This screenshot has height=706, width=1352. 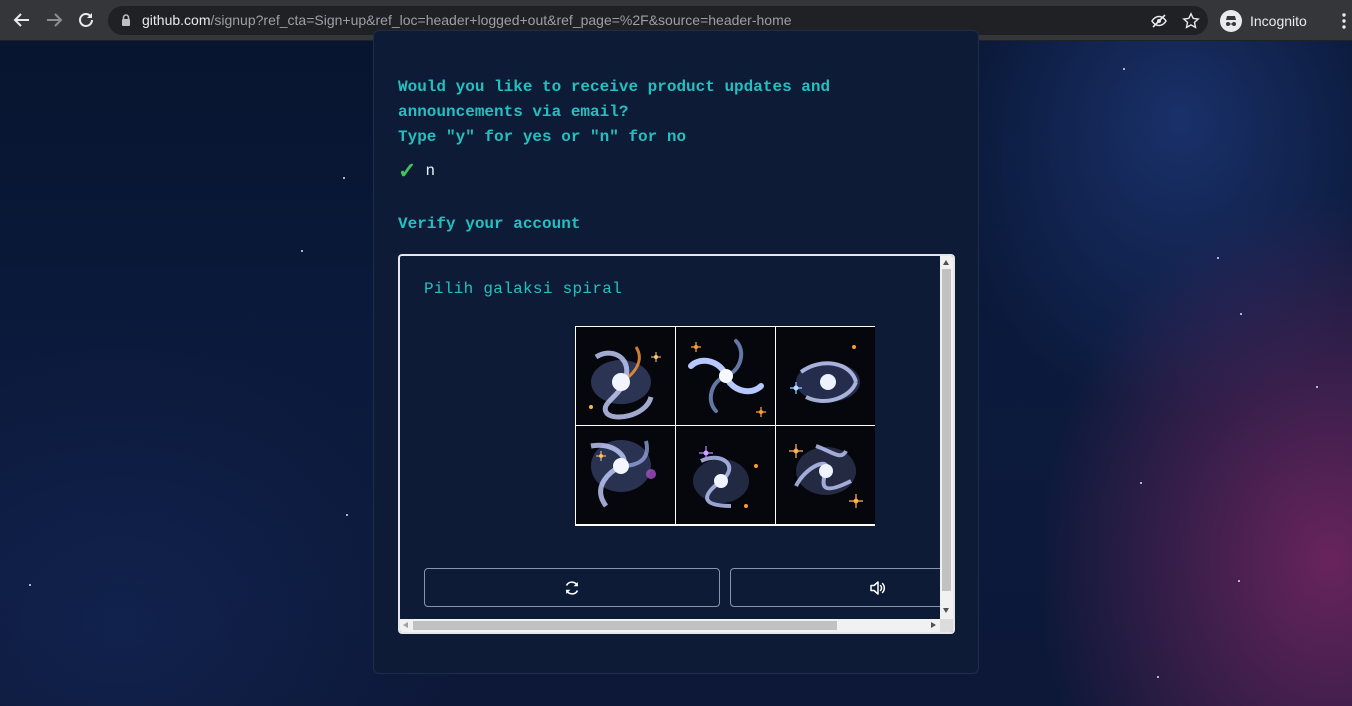 What do you see at coordinates (126, 20) in the screenshot?
I see `lock-icon` at bounding box center [126, 20].